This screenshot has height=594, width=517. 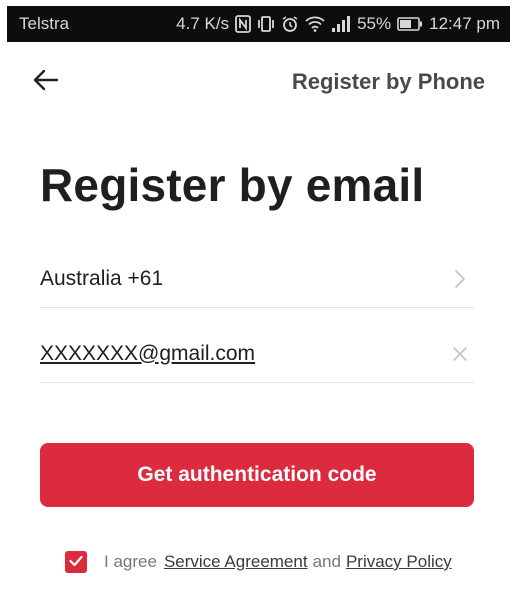 I want to click on email-field-row, so click(x=257, y=354).